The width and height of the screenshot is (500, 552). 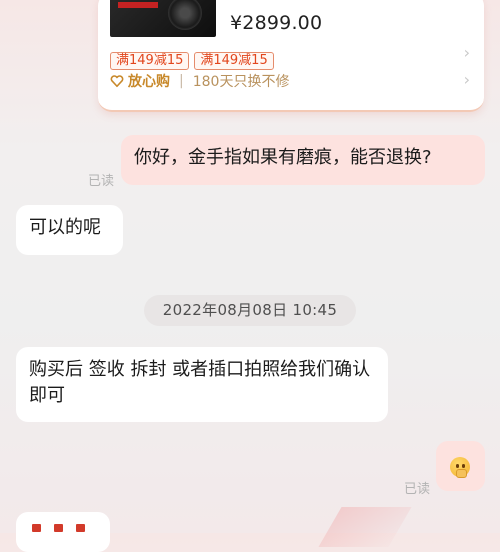 I want to click on message-bubble-incoming, so click(x=63, y=532).